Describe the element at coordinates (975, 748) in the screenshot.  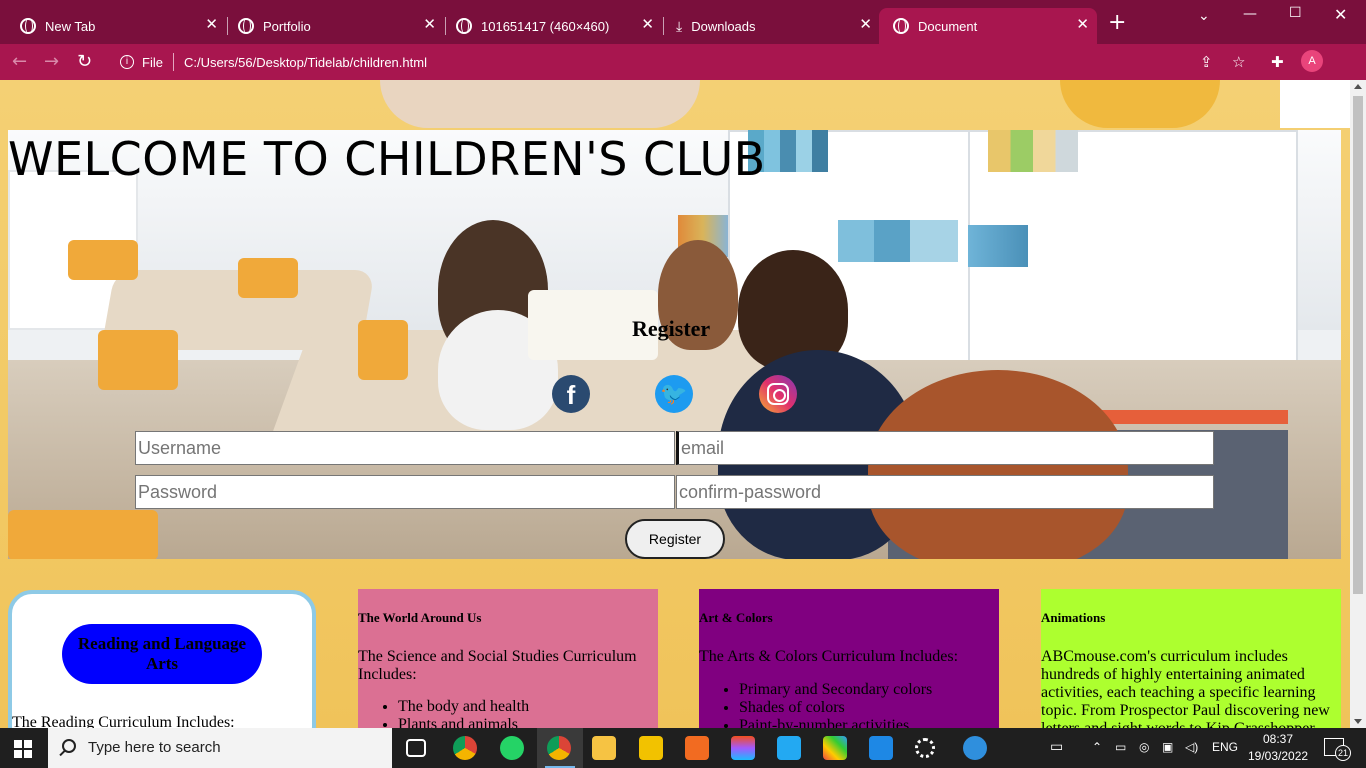
I see `help-icon` at that location.